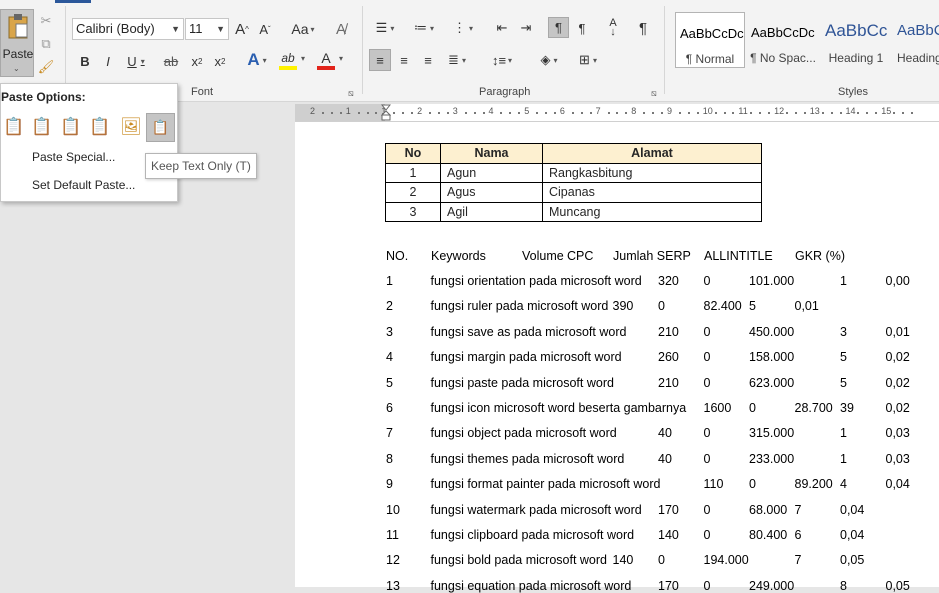 The width and height of the screenshot is (939, 593). I want to click on column-header: Volume, so click(543, 256).